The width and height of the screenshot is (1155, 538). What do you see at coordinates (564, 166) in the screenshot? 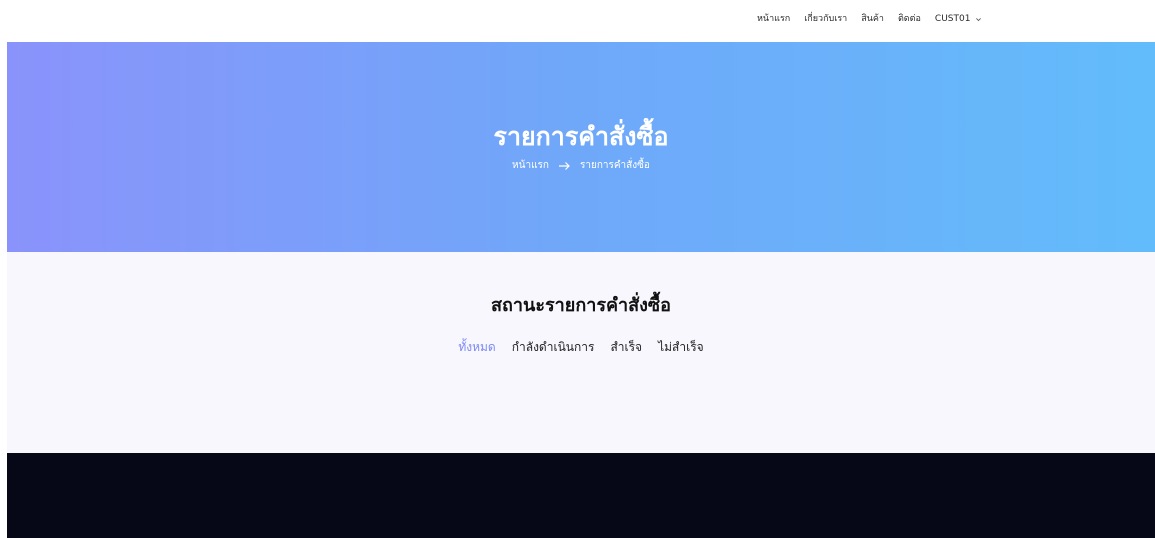
I see `arrow-right-icon` at bounding box center [564, 166].